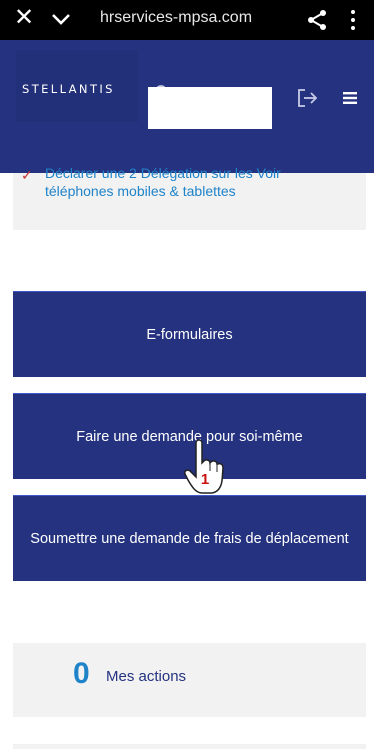  I want to click on stellantis-logo: STELLANTIS, so click(77, 86).